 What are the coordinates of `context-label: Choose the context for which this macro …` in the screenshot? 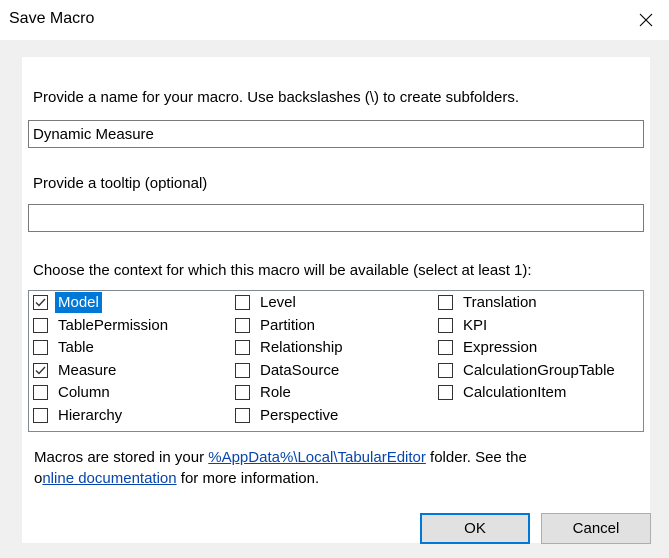 It's located at (282, 270).